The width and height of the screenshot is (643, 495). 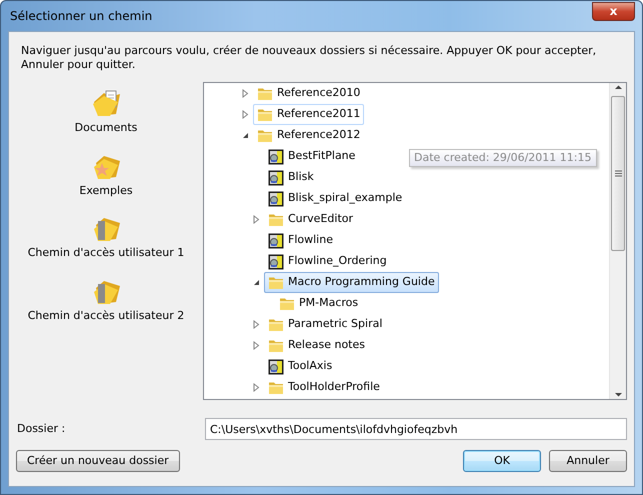 What do you see at coordinates (300, 240) in the screenshot?
I see `tree-item: Flowline` at bounding box center [300, 240].